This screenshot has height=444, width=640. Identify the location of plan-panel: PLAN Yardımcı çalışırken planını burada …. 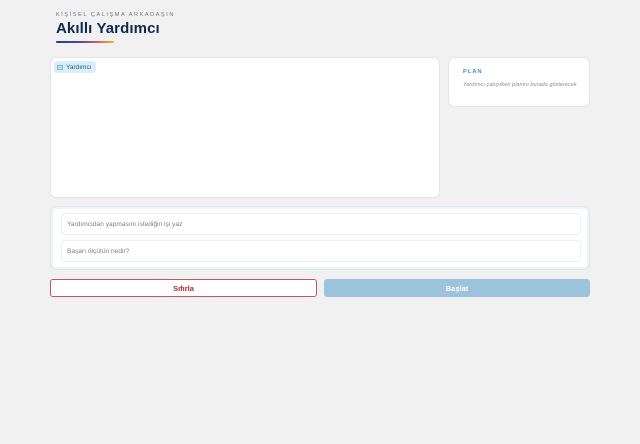
(519, 82).